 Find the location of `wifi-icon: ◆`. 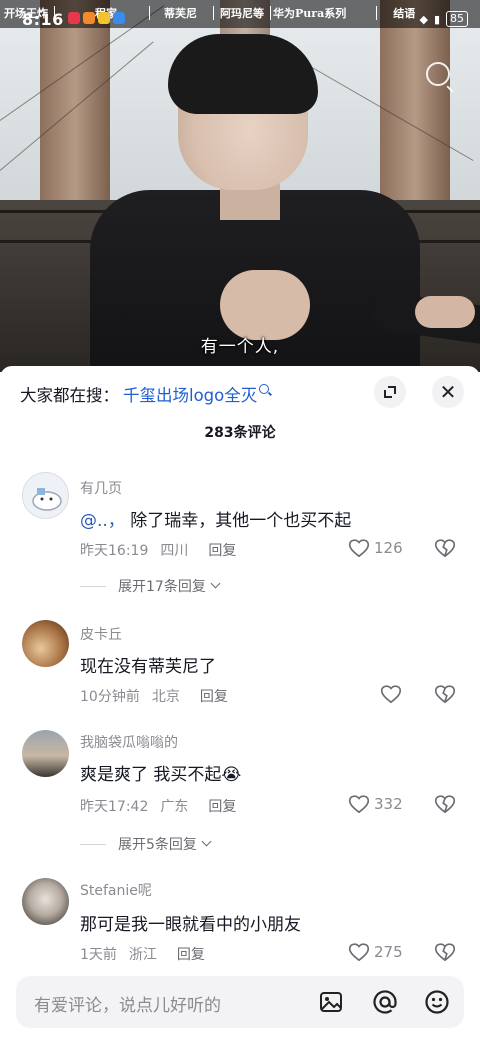

wifi-icon: ◆ is located at coordinates (423, 19).